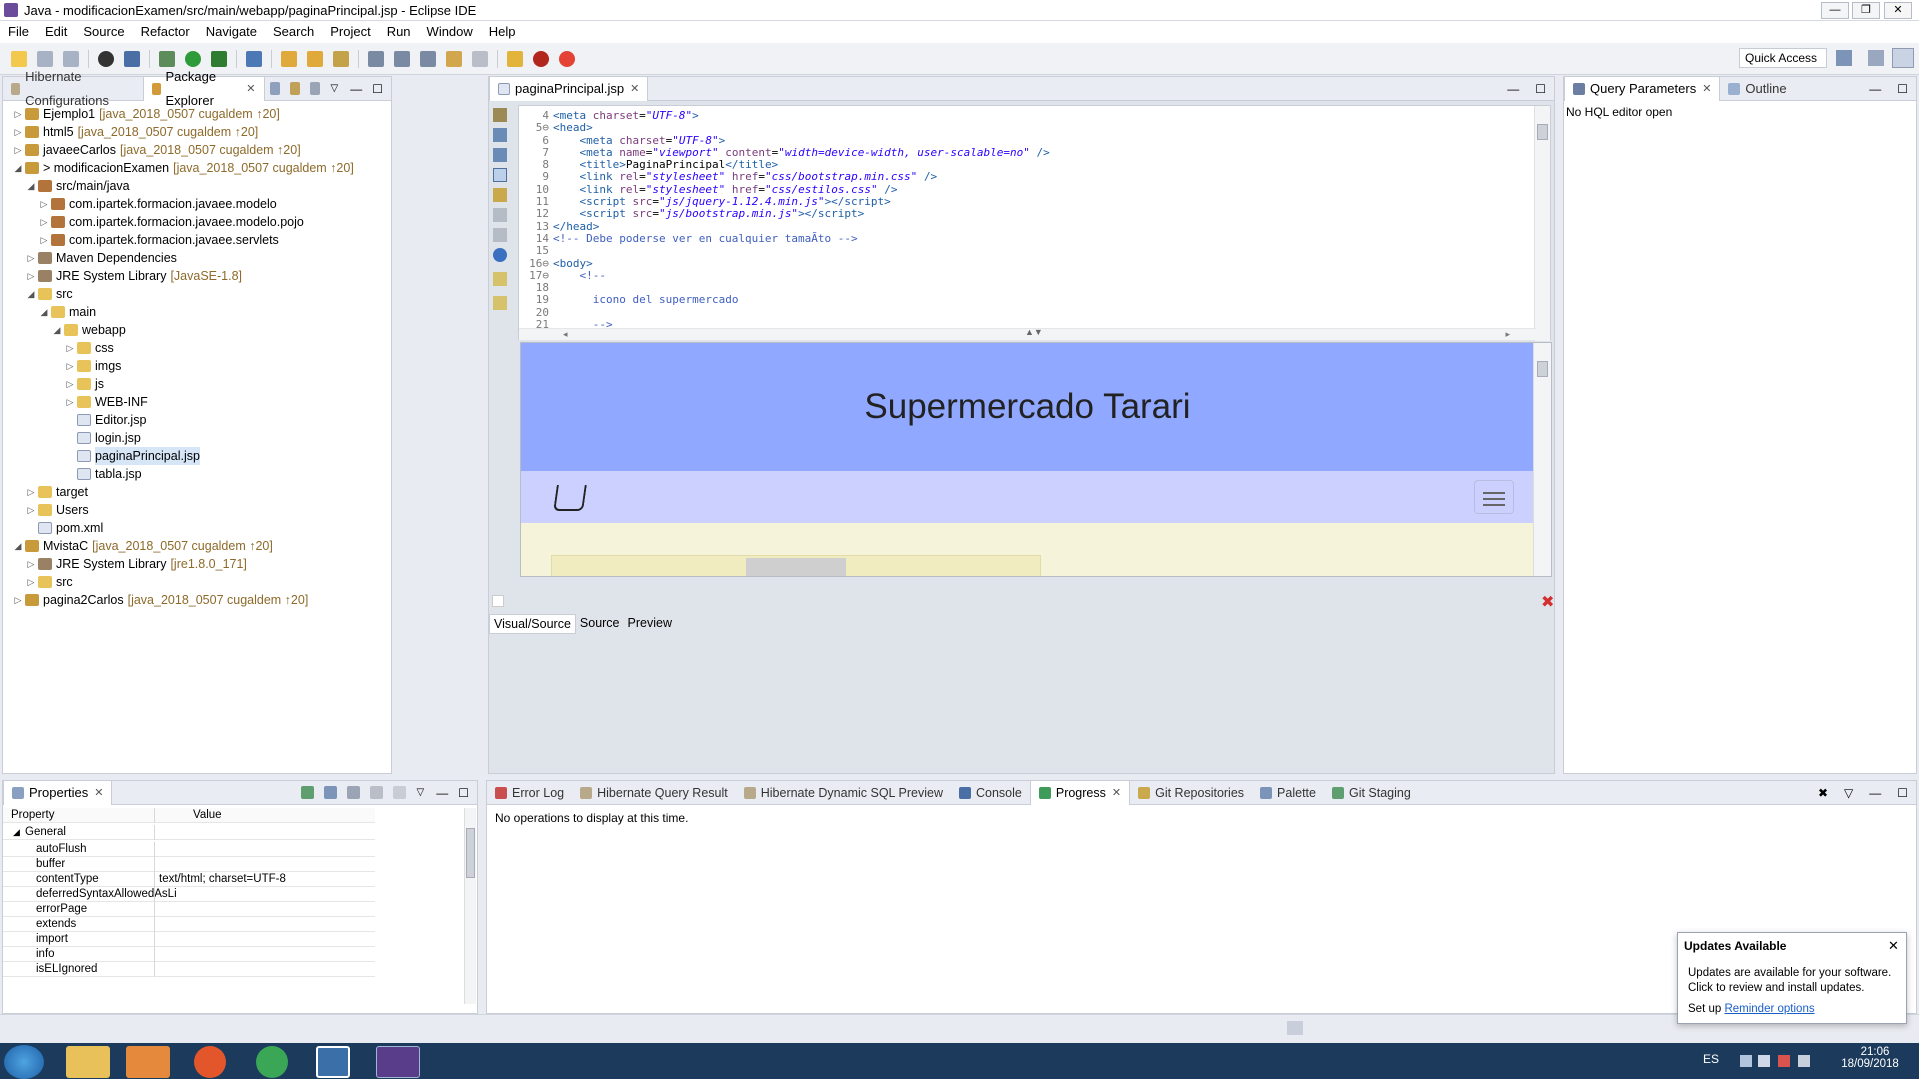 This screenshot has width=1919, height=1079. Describe the element at coordinates (98, 793) in the screenshot. I see `close-properties-tab-icon: ✕` at that location.